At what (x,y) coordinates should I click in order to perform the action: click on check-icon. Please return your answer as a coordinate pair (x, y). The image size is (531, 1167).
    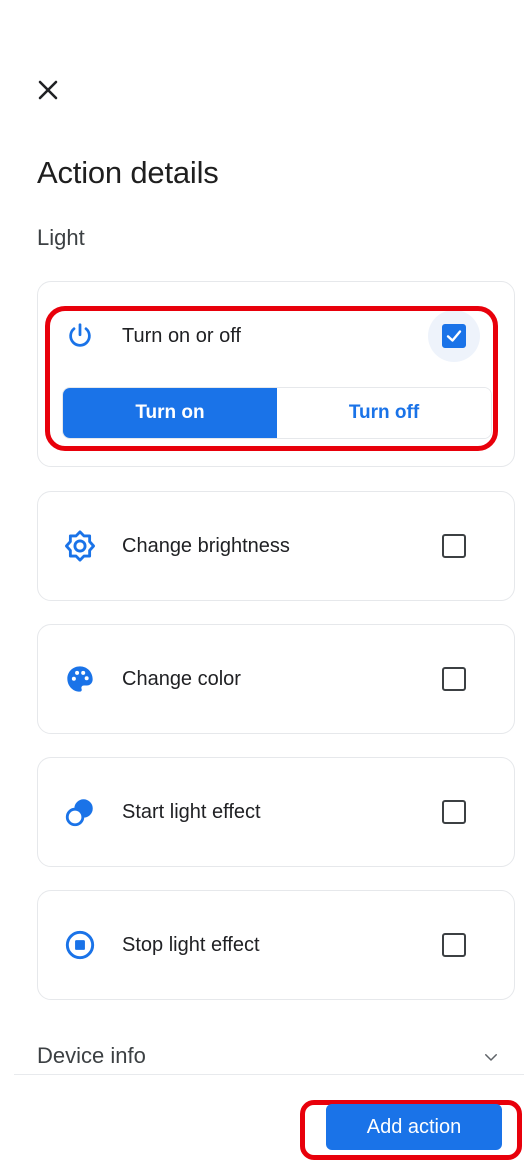
    Looking at the image, I should click on (454, 336).